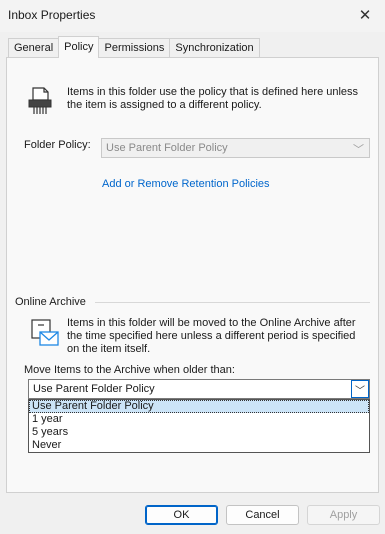  I want to click on tab-permissions: Permissions, so click(134, 48).